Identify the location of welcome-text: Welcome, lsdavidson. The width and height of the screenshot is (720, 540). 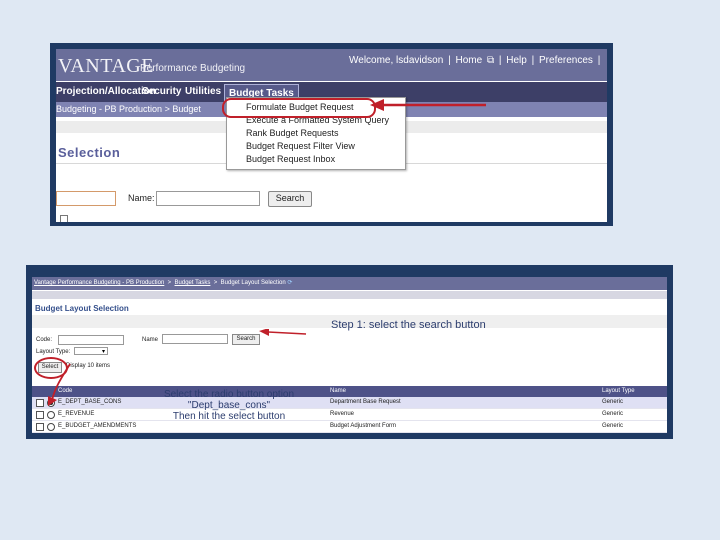
(396, 60).